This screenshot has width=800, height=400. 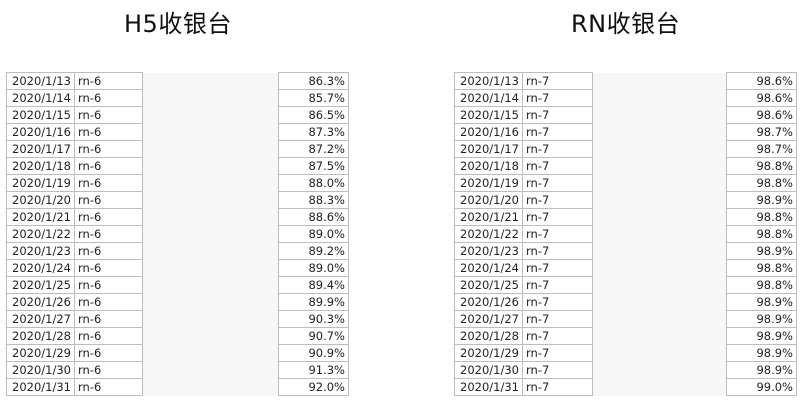 I want to click on percentage-cell: 91.3%, so click(x=313, y=370).